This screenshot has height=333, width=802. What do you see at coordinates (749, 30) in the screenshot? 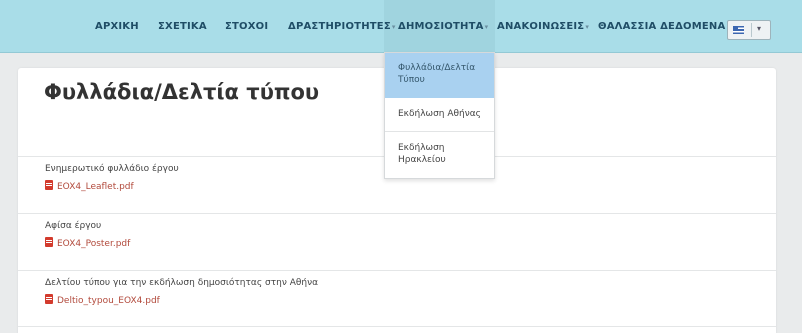
I see `language-selector: ▾` at bounding box center [749, 30].